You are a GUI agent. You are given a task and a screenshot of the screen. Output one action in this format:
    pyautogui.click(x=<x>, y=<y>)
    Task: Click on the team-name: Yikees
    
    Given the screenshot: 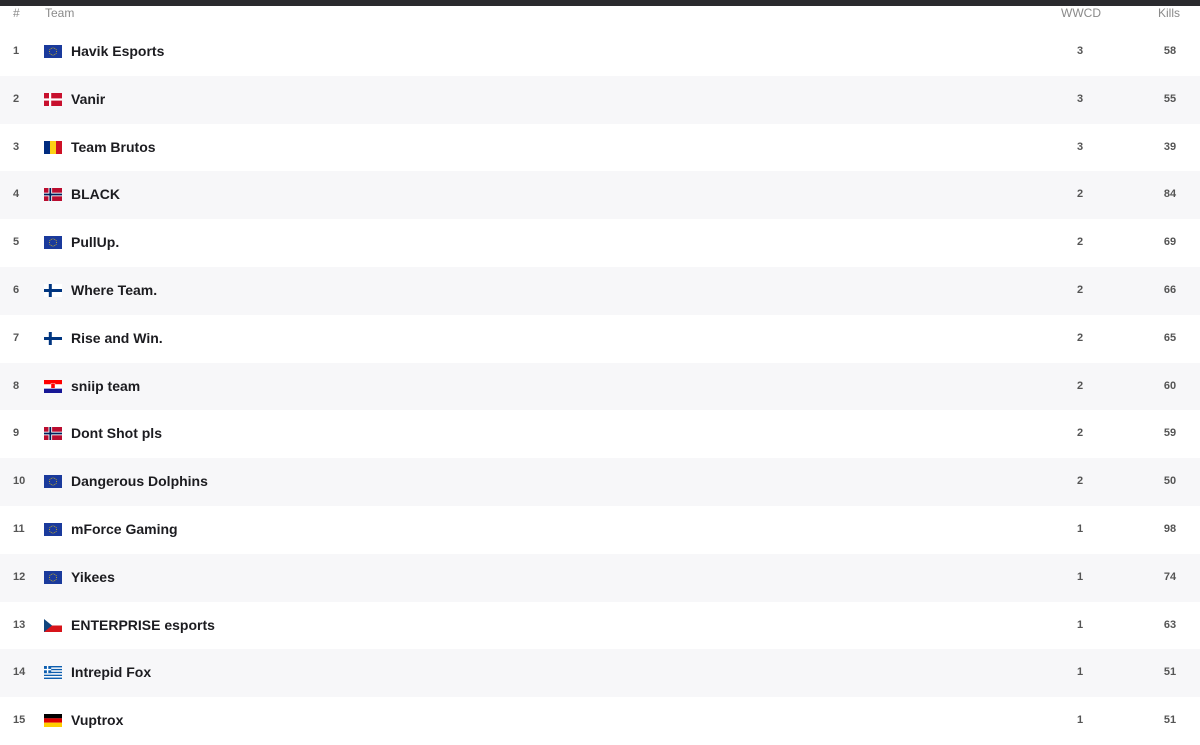 What is the action you would take?
    pyautogui.click(x=93, y=578)
    